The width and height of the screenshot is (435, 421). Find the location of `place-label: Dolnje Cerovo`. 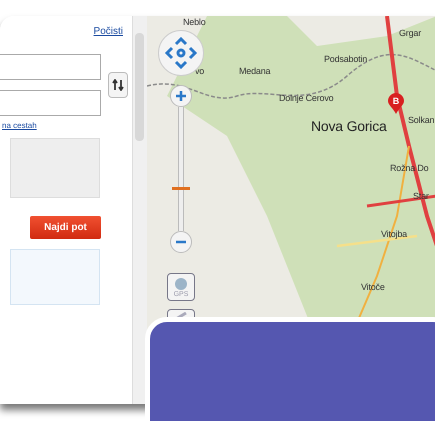

place-label: Dolnje Cerovo is located at coordinates (306, 98).